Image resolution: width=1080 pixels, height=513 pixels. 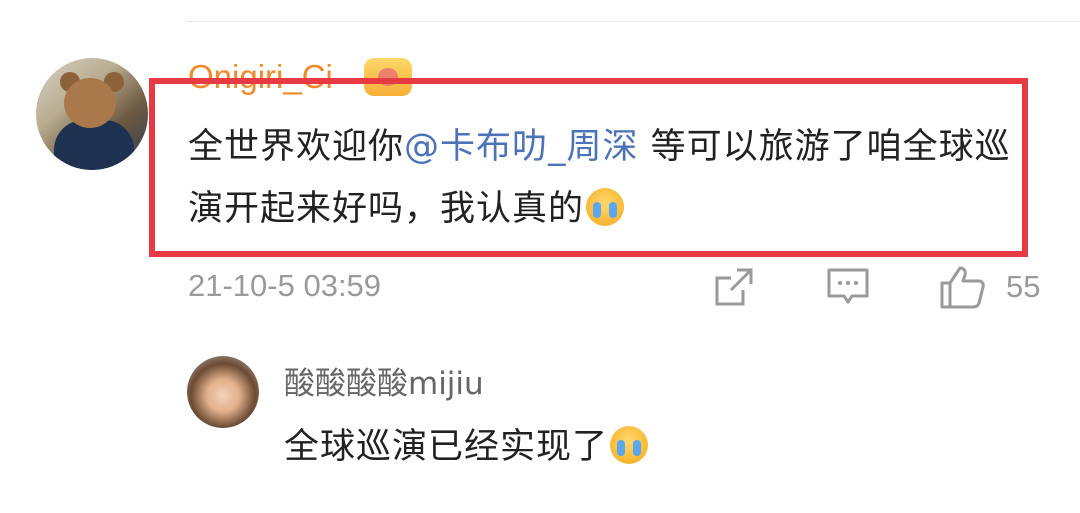 What do you see at coordinates (962, 287) in the screenshot?
I see `thumbs-up-icon` at bounding box center [962, 287].